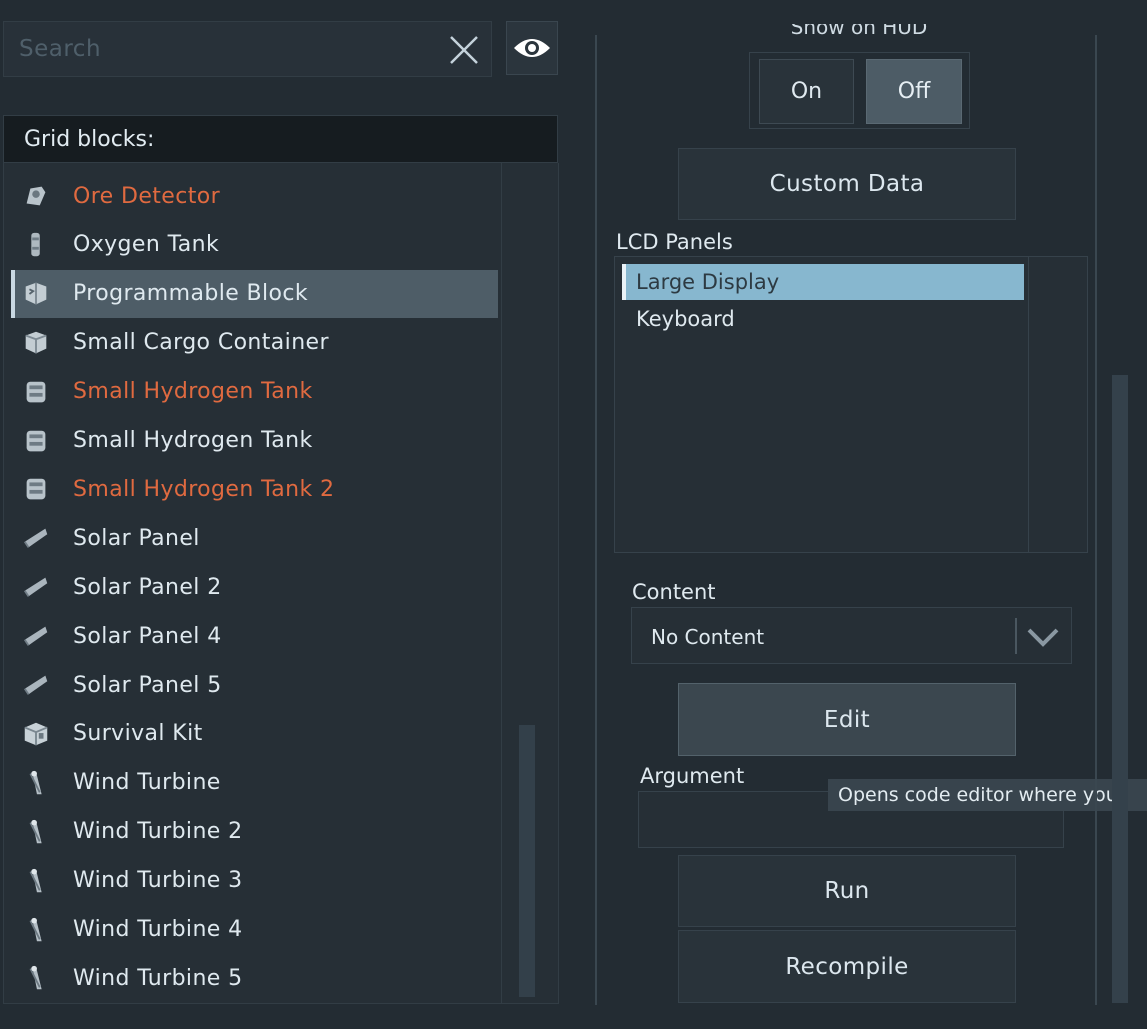 The width and height of the screenshot is (1147, 1029). Describe the element at coordinates (859, 31) in the screenshot. I see `show-on-hud-label-text: Show on HUD` at that location.